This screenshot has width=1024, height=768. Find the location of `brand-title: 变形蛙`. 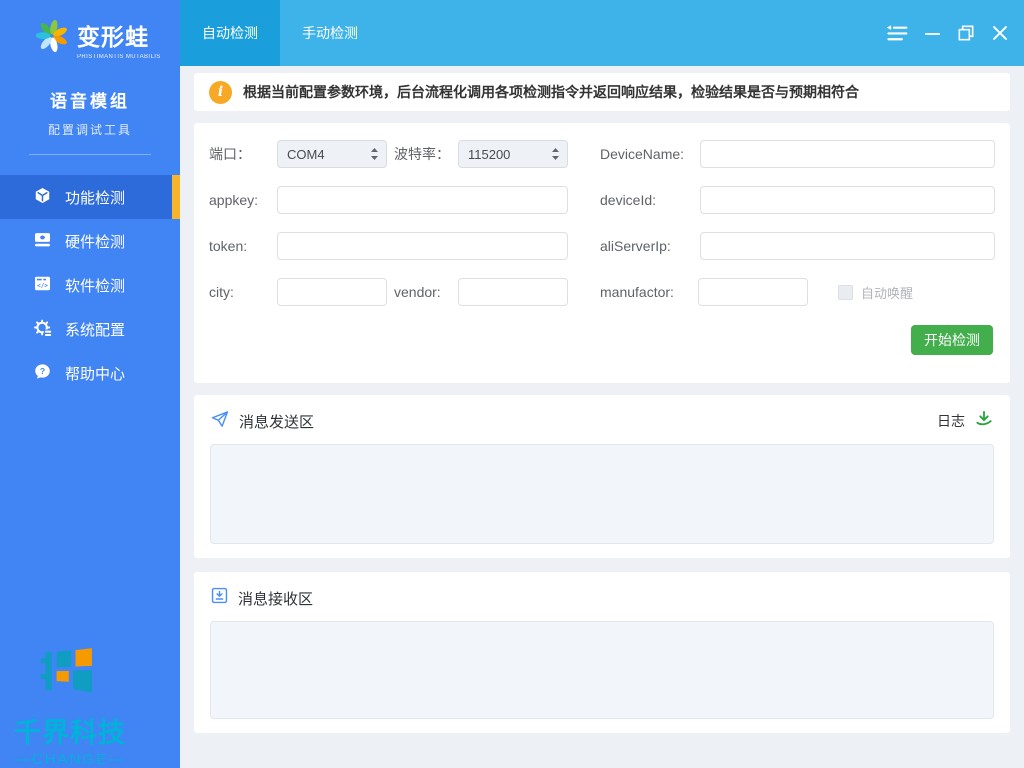

brand-title: 变形蛙 is located at coordinates (113, 36).